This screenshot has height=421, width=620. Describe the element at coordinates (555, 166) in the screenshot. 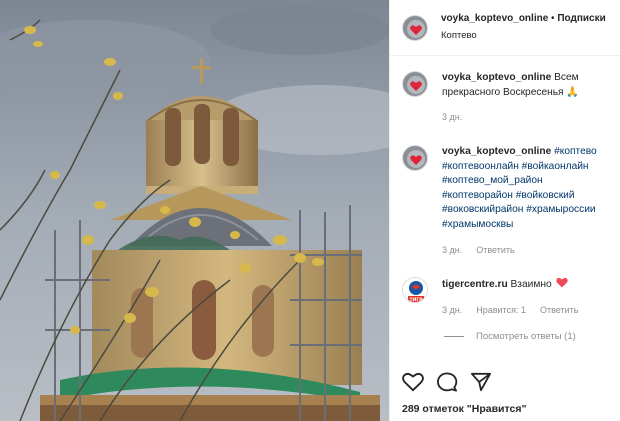

I see `hashtag-link: #войкаонлайн` at that location.